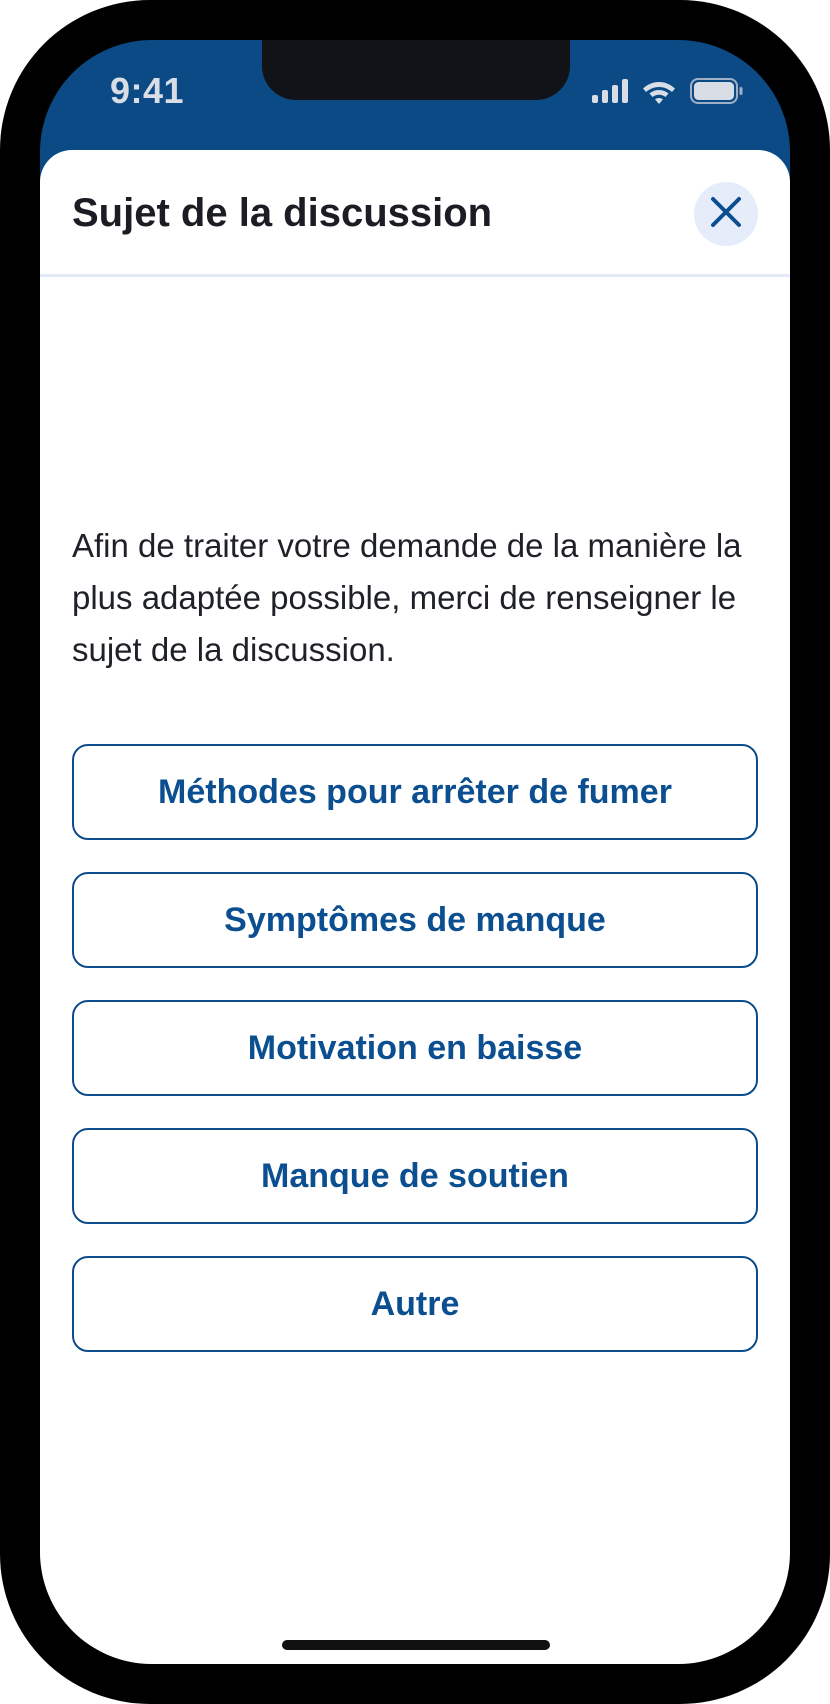 Image resolution: width=830 pixels, height=1704 pixels. Describe the element at coordinates (416, 1645) in the screenshot. I see `home-indicator` at that location.